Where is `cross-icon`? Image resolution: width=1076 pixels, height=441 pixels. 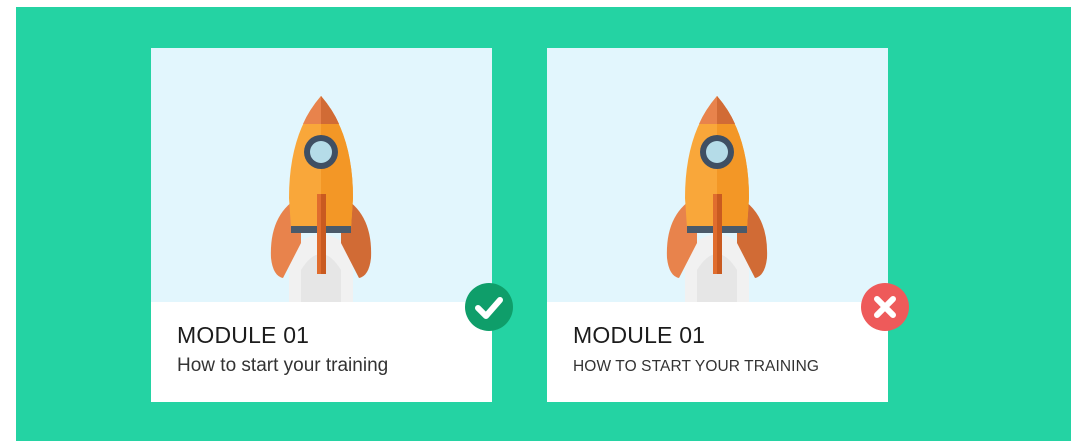 cross-icon is located at coordinates (885, 307).